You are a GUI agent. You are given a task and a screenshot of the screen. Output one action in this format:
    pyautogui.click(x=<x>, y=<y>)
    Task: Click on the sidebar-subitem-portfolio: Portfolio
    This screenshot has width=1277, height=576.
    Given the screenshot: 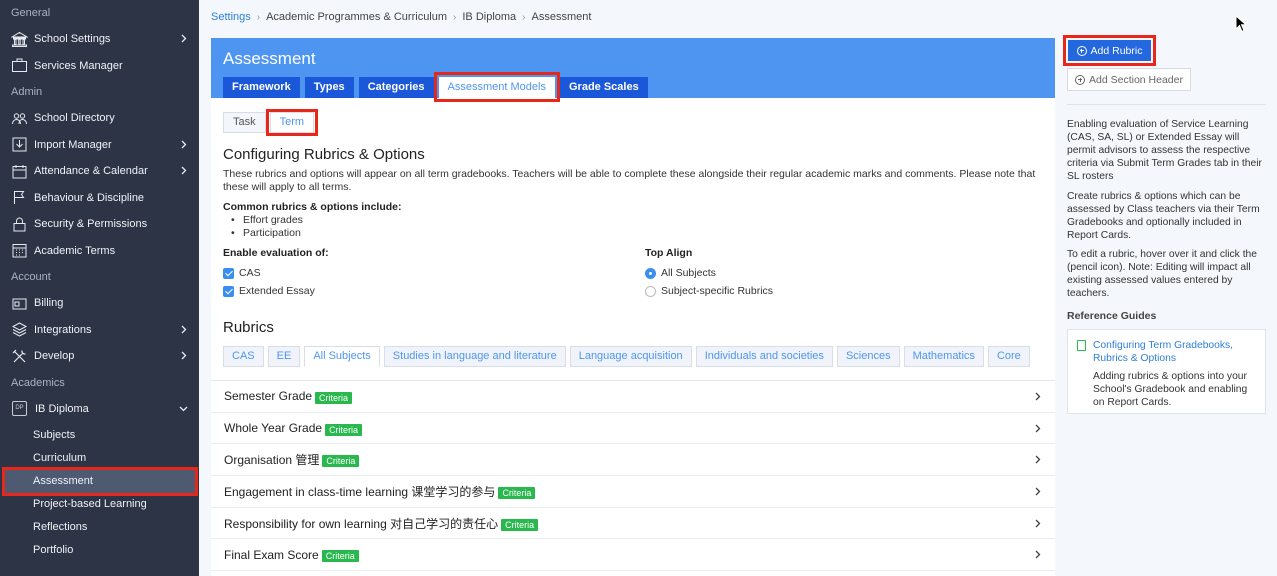 What is the action you would take?
    pyautogui.click(x=99, y=550)
    